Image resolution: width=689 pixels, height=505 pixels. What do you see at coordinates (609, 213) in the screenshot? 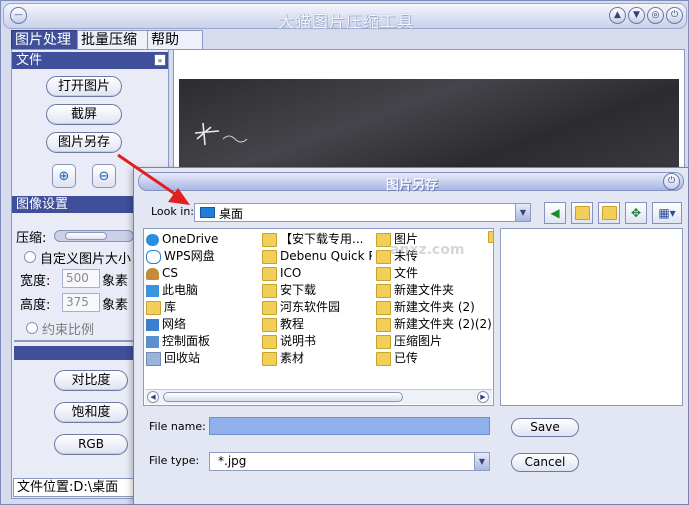
I see `new-folder-icon` at bounding box center [609, 213].